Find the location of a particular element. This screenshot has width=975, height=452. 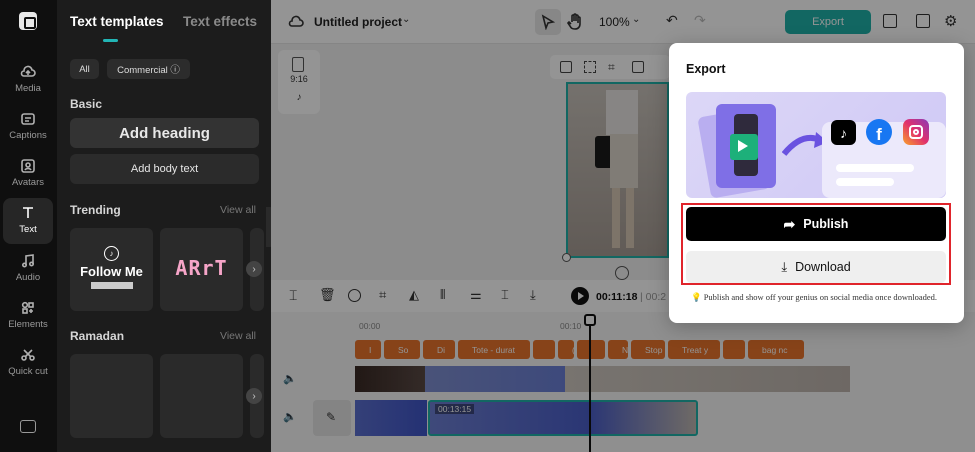

trending-view-all-link: View all is located at coordinates (238, 210).